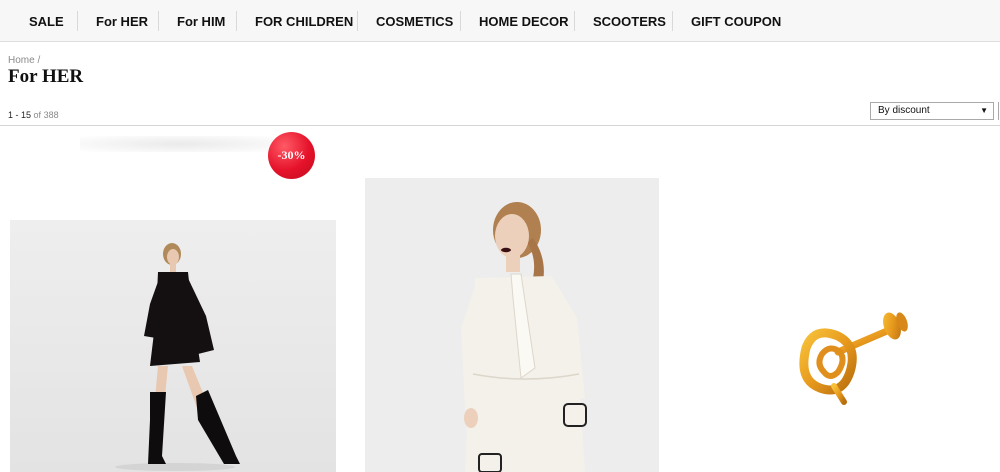 This screenshot has width=1000, height=472. Describe the element at coordinates (524, 21) in the screenshot. I see `nav-item-home-decor: HOME DECOR` at that location.